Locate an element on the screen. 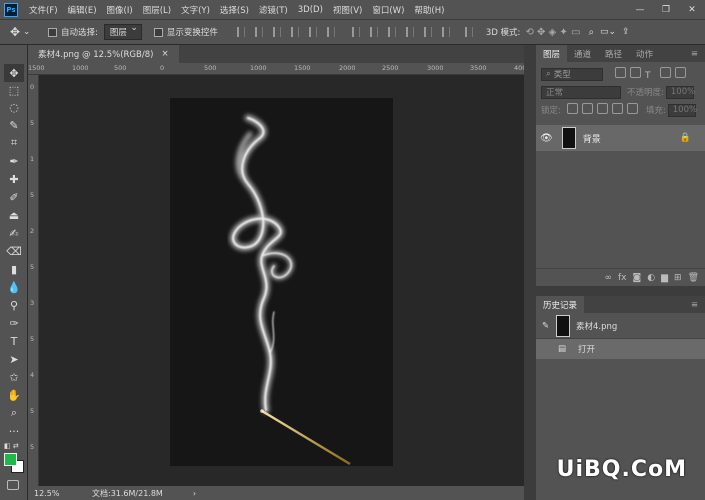 The image size is (705, 500). history-brush-source-icon: ✎ is located at coordinates (548, 326).